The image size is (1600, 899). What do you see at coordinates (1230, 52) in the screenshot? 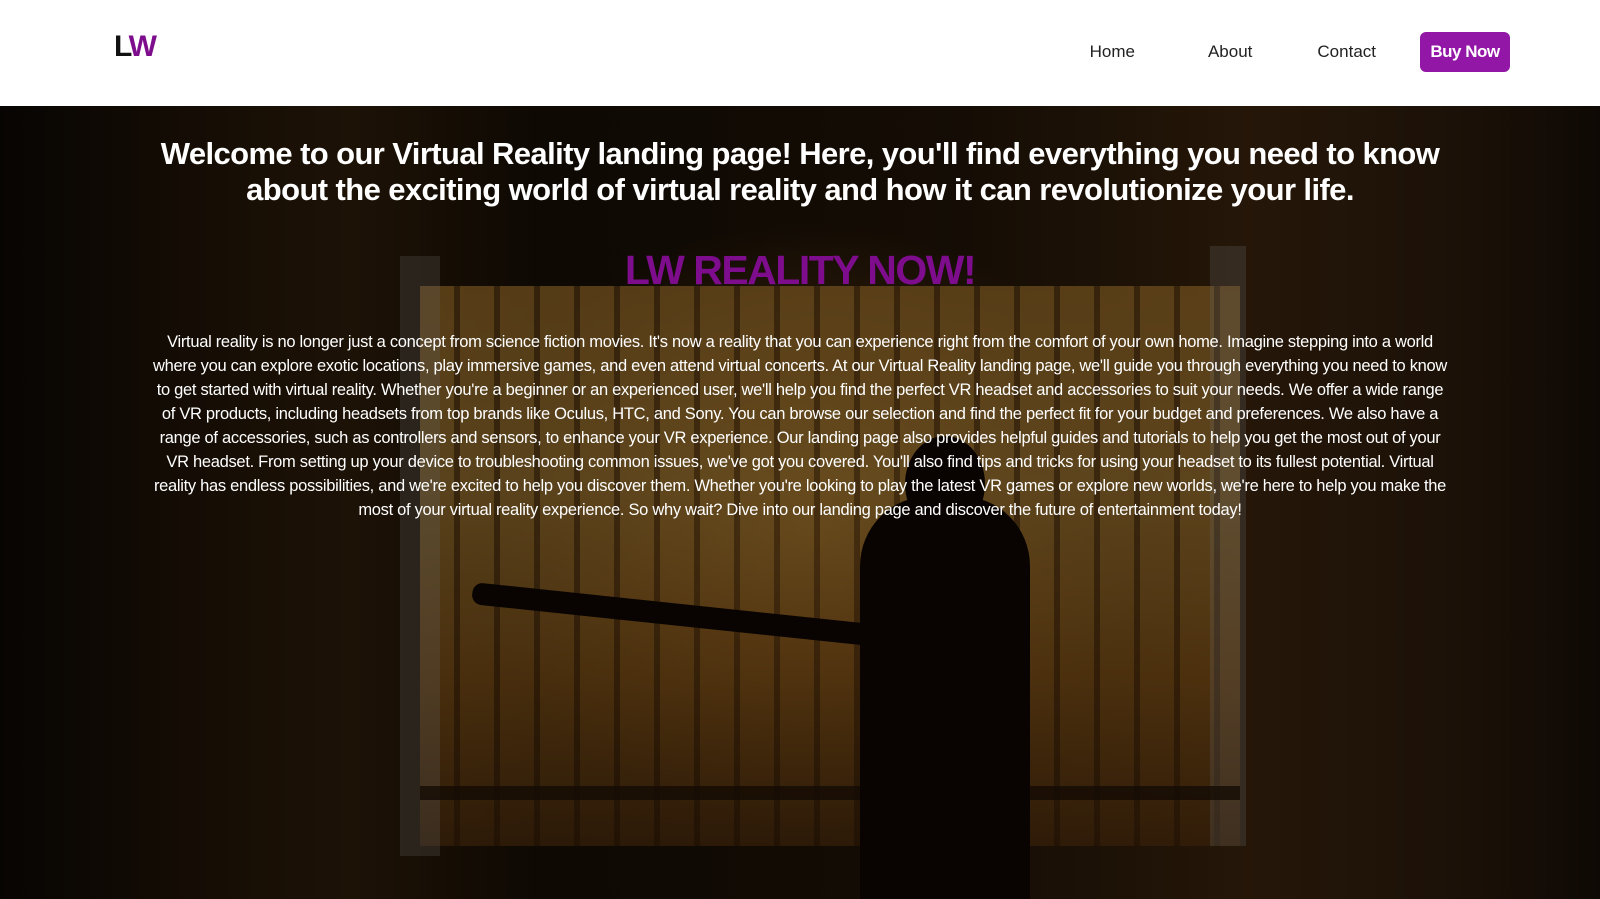
I see `nav-about-link: About` at bounding box center [1230, 52].